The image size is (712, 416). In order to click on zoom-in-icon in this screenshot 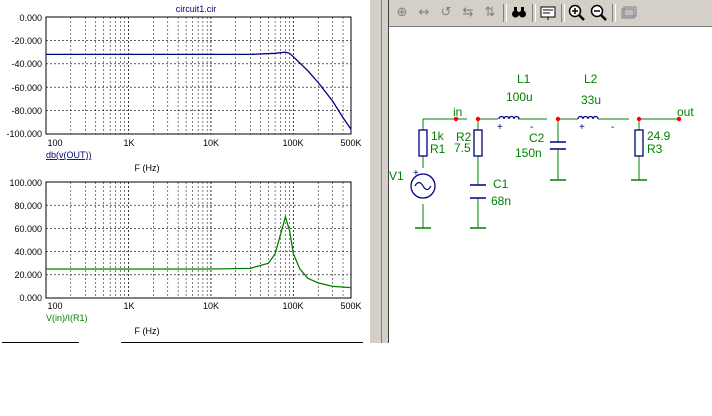, I will do `click(577, 13)`.